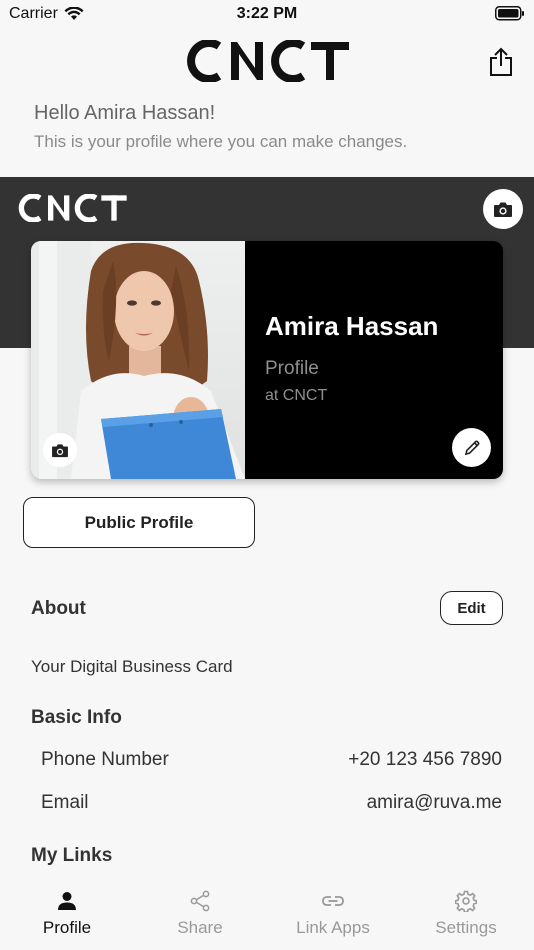  What do you see at coordinates (138, 360) in the screenshot?
I see `profile-photo` at bounding box center [138, 360].